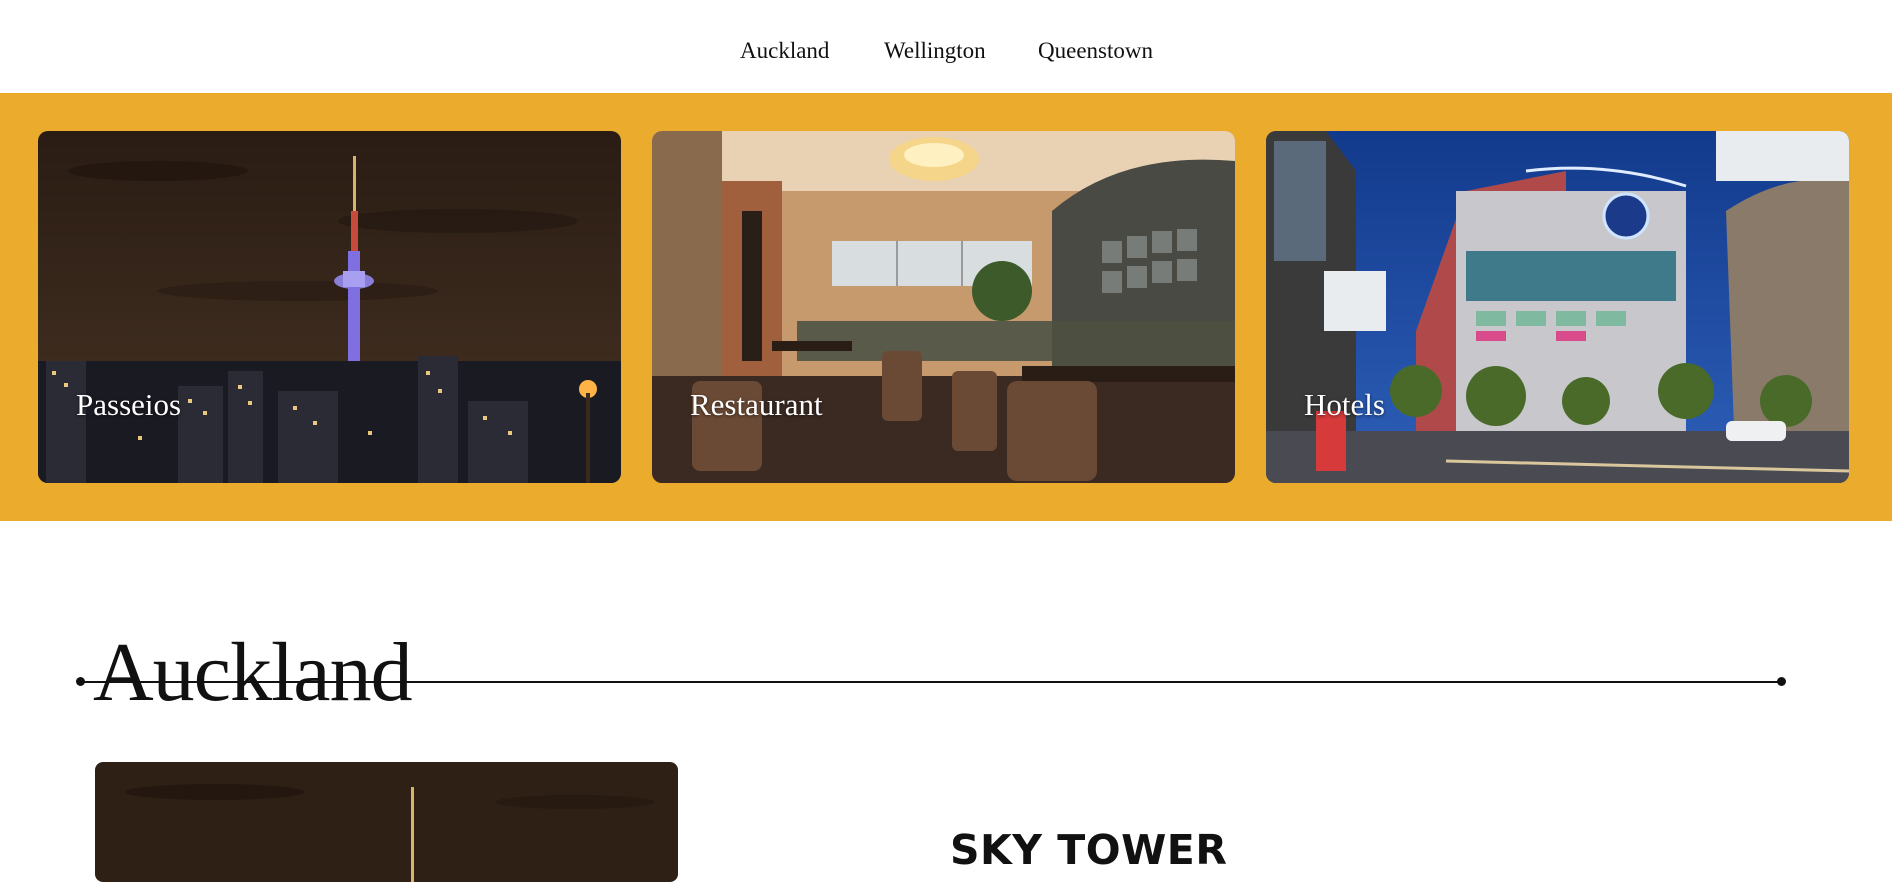  Describe the element at coordinates (784, 51) in the screenshot. I see `nav-link-auckland: Auckland` at that location.